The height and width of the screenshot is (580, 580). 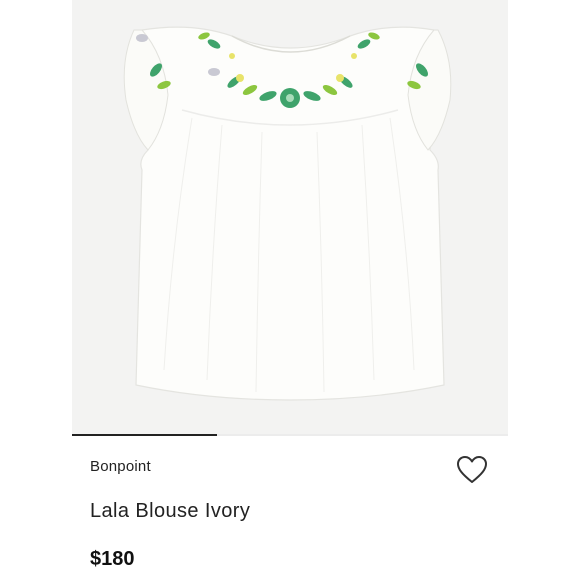 I want to click on product-title: Lala Blouse Ivory, so click(x=170, y=511).